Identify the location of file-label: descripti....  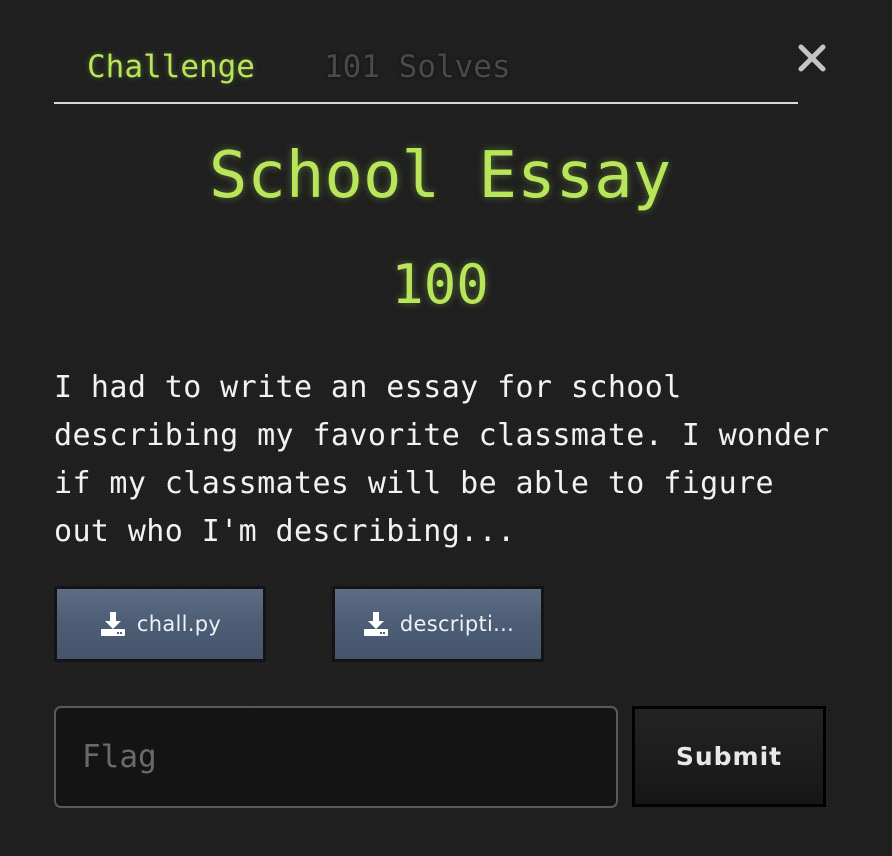
(457, 624).